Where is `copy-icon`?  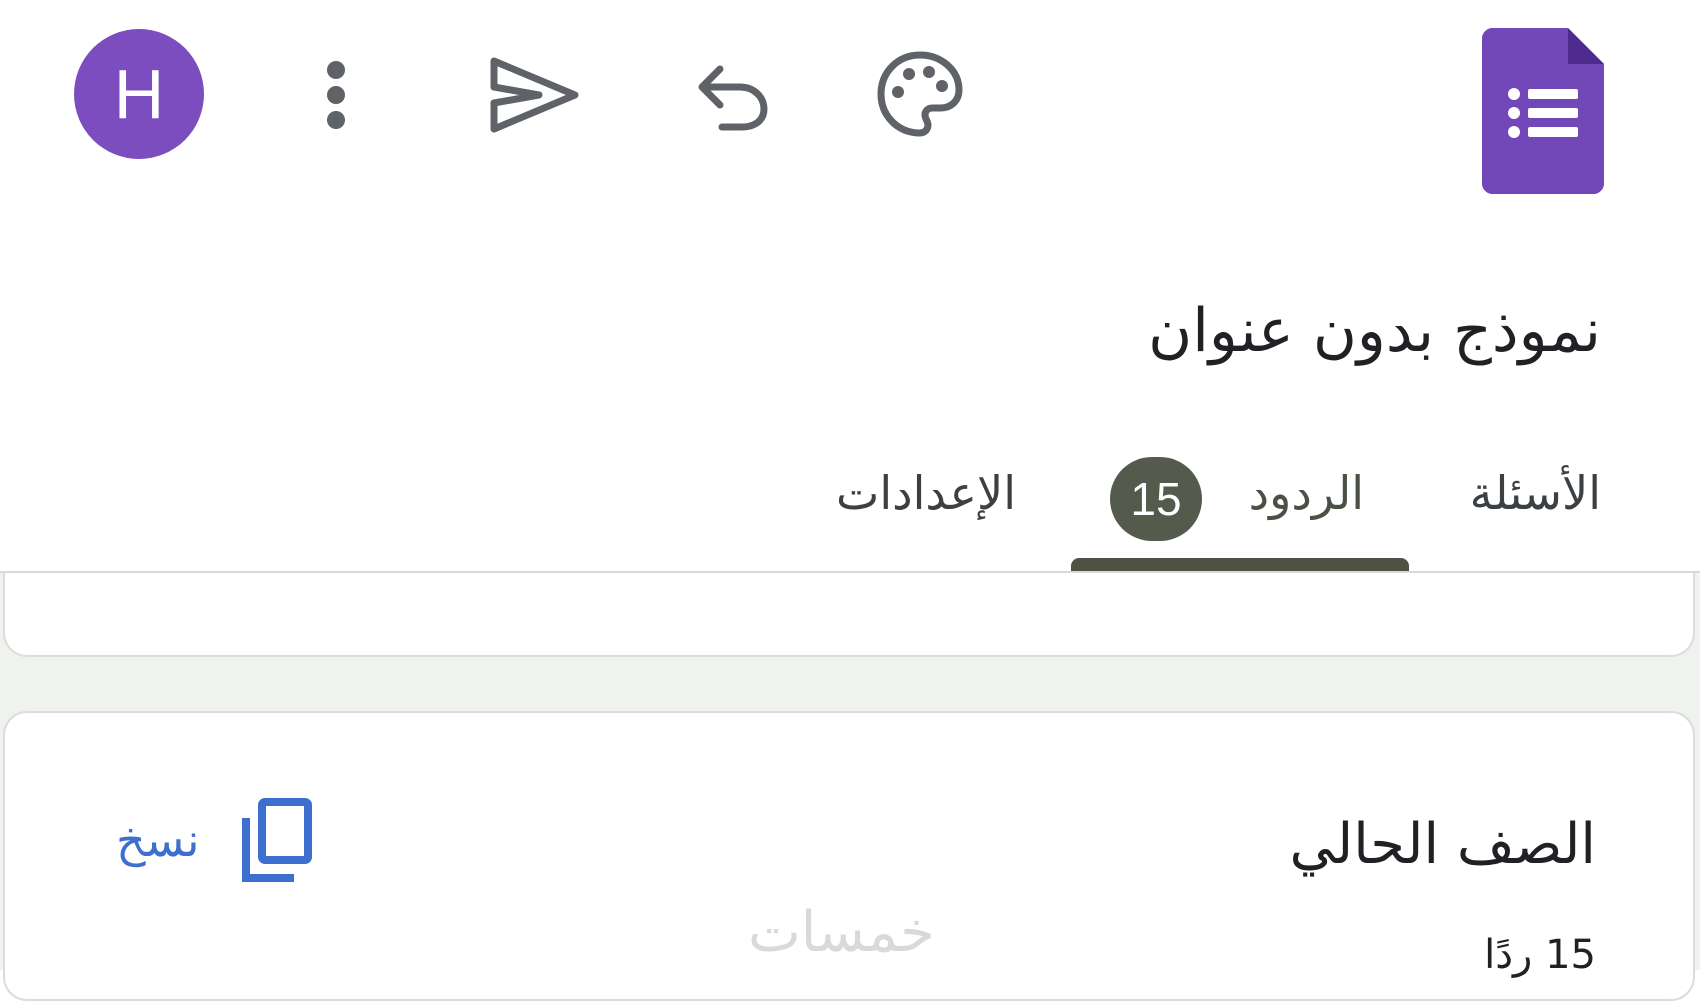 copy-icon is located at coordinates (276, 840).